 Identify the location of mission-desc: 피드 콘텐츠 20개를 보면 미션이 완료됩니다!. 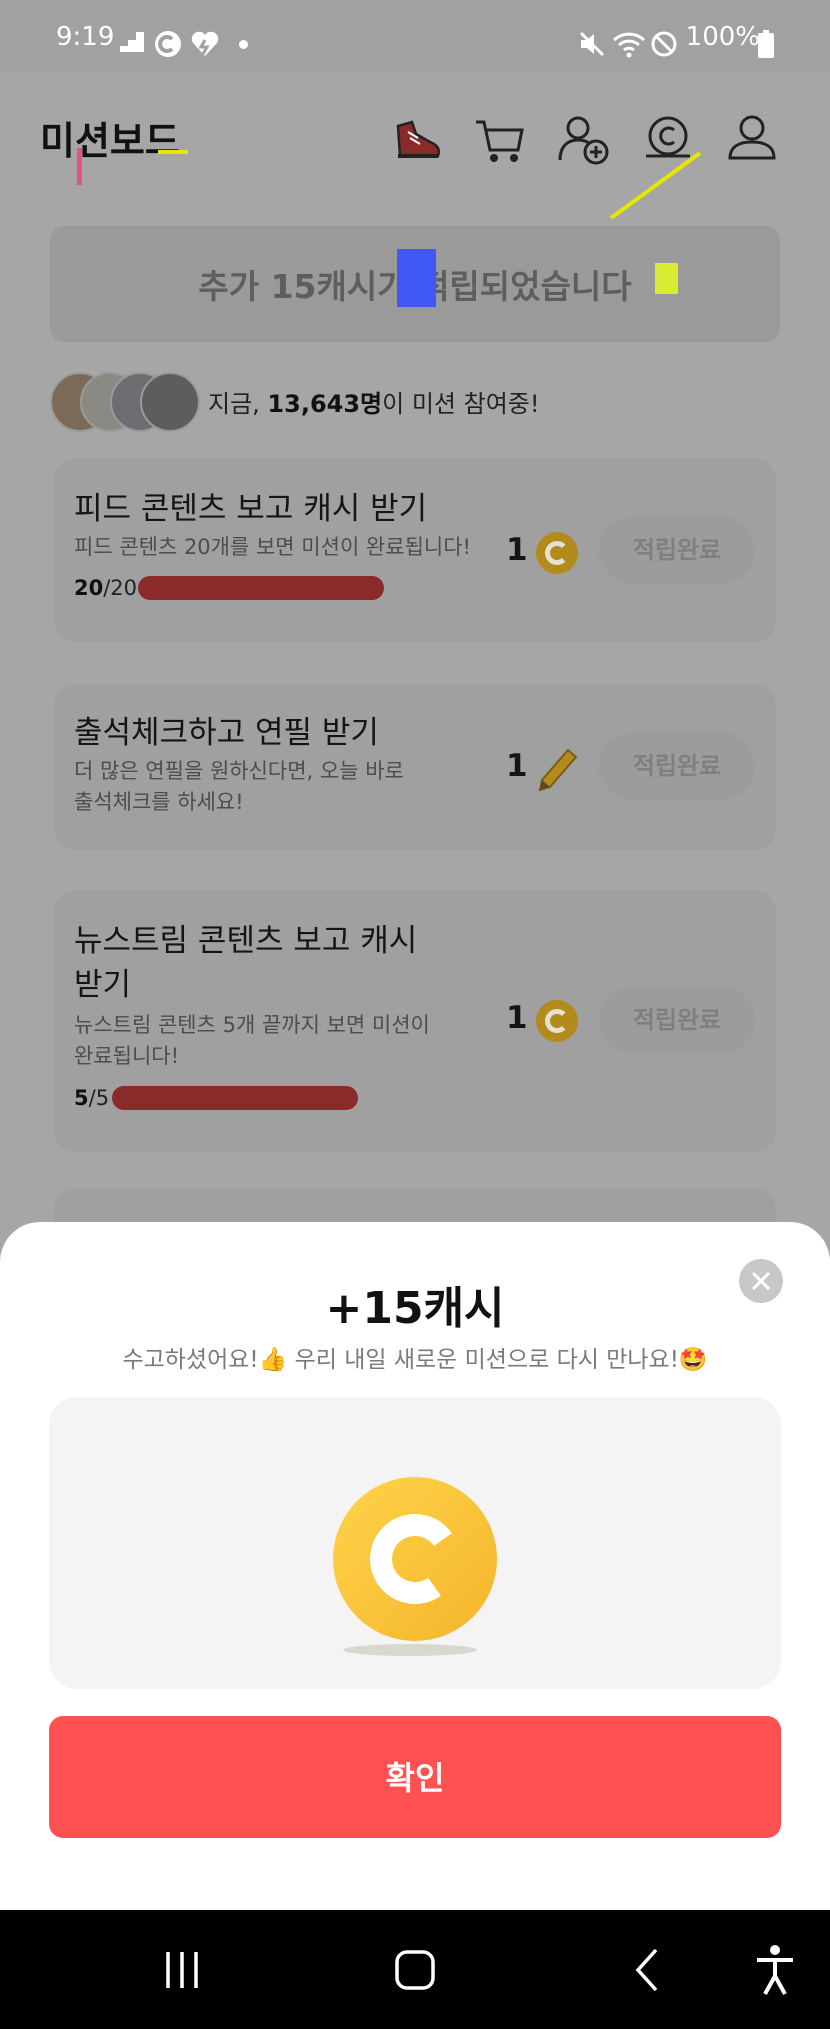
(272, 547).